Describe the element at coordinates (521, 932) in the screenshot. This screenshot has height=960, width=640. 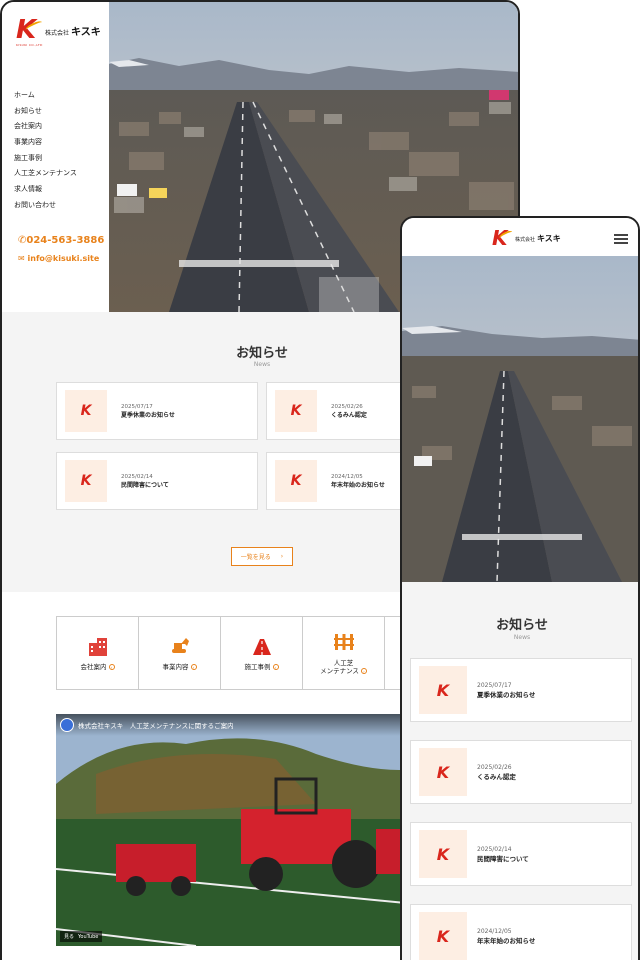
I see `news-card: K 2024/12/05 年末年始のお知らせ` at that location.